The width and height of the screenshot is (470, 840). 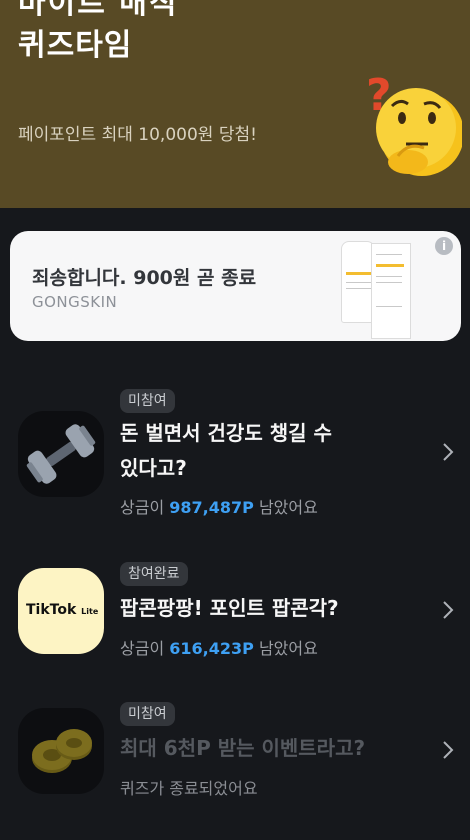 What do you see at coordinates (391, 291) in the screenshot?
I see `product-box-image` at bounding box center [391, 291].